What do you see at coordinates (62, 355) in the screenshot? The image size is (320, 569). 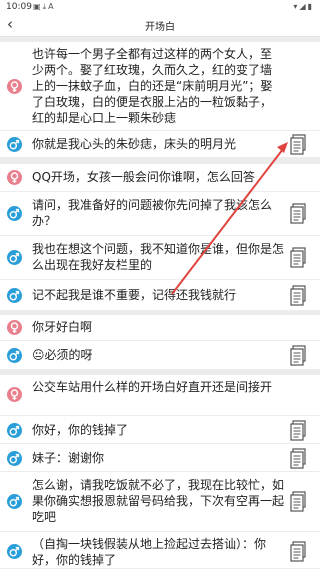 I see `line-text: 😐必须的呀` at bounding box center [62, 355].